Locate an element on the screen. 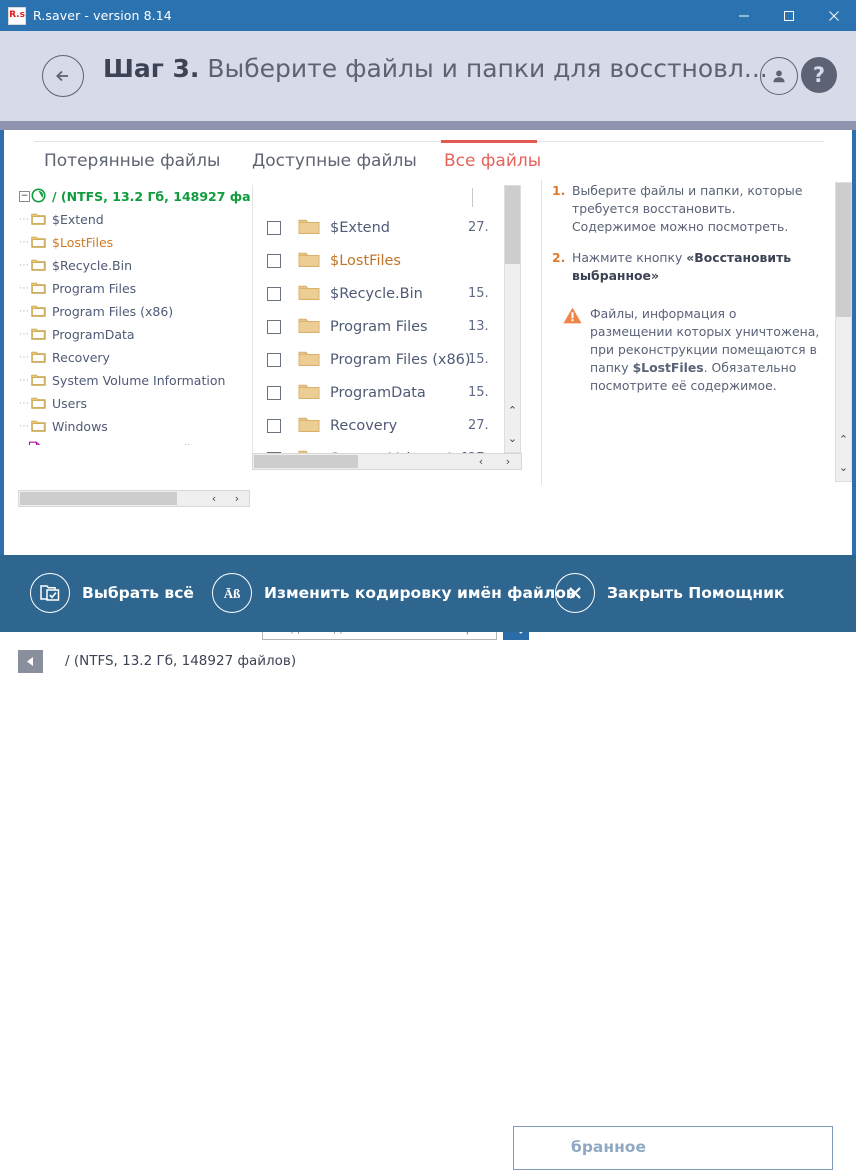  instructions-vscroll-up-arrow: ⌃ is located at coordinates (843, 439).